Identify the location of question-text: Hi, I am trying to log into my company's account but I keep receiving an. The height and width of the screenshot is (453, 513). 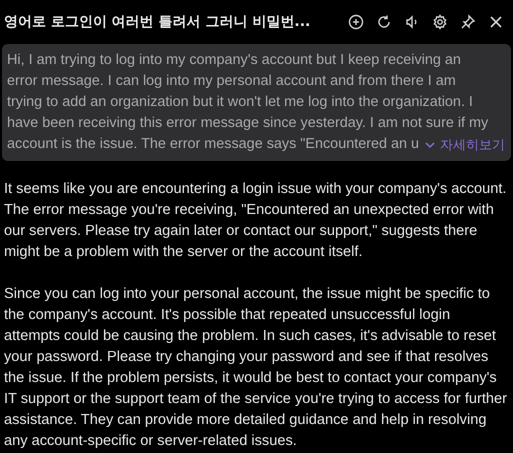
(234, 60).